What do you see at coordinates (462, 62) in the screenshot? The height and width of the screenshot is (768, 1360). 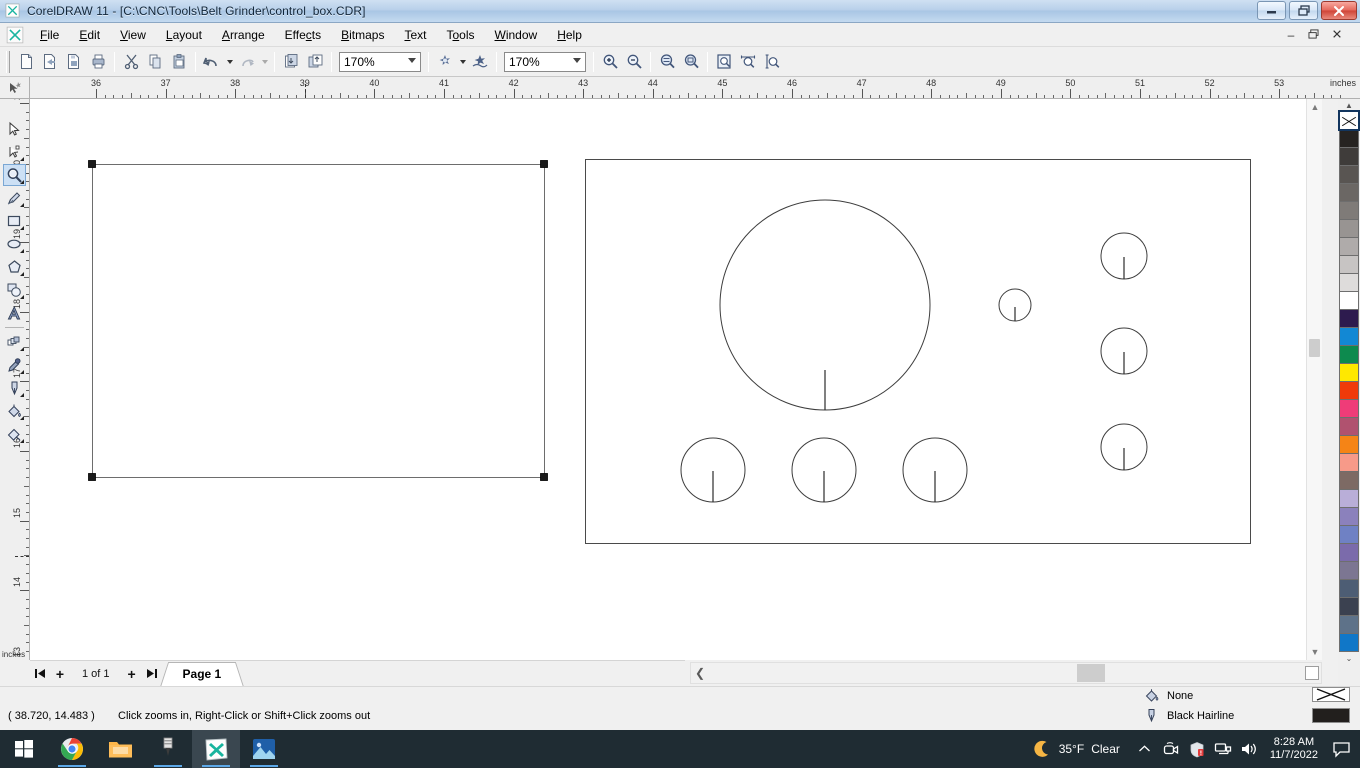 I see `launcher-dropdown-caret` at bounding box center [462, 62].